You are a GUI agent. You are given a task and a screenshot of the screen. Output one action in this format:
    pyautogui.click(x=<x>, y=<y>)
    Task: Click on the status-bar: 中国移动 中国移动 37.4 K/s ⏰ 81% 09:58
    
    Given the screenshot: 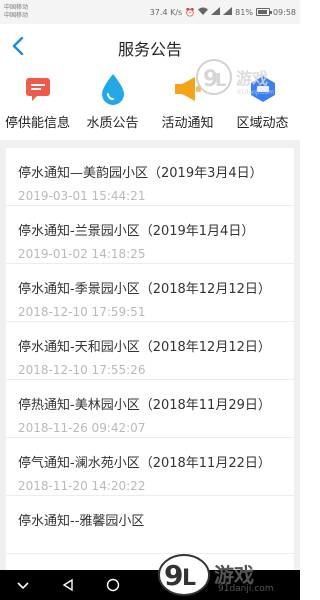 What is the action you would take?
    pyautogui.click(x=150, y=12)
    